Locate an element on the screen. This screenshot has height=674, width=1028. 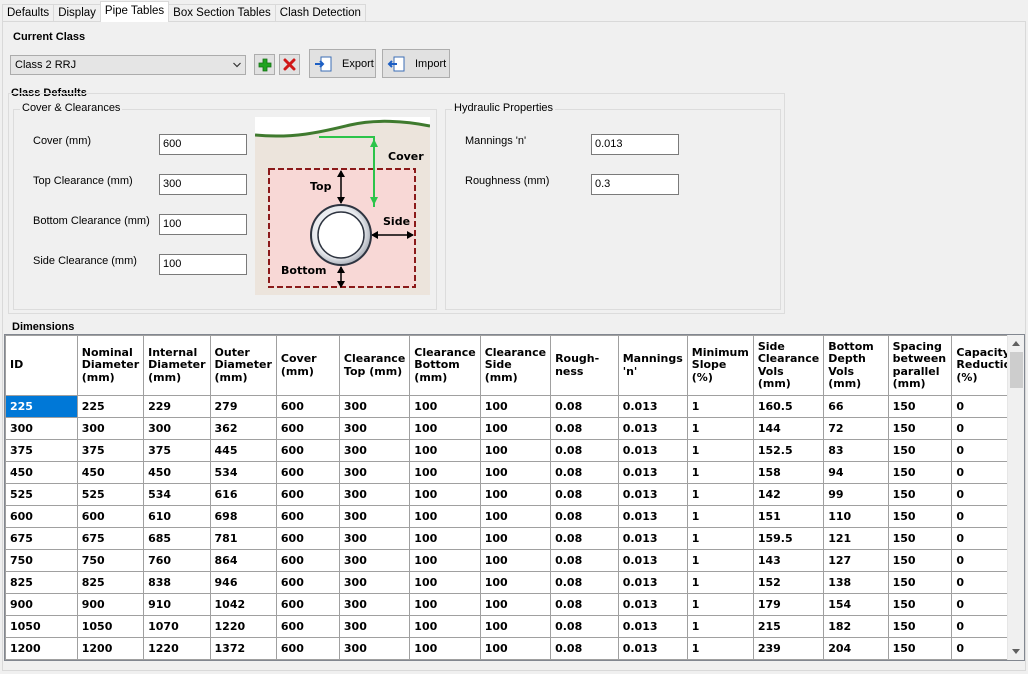
table-cell: 946 is located at coordinates (243, 582).